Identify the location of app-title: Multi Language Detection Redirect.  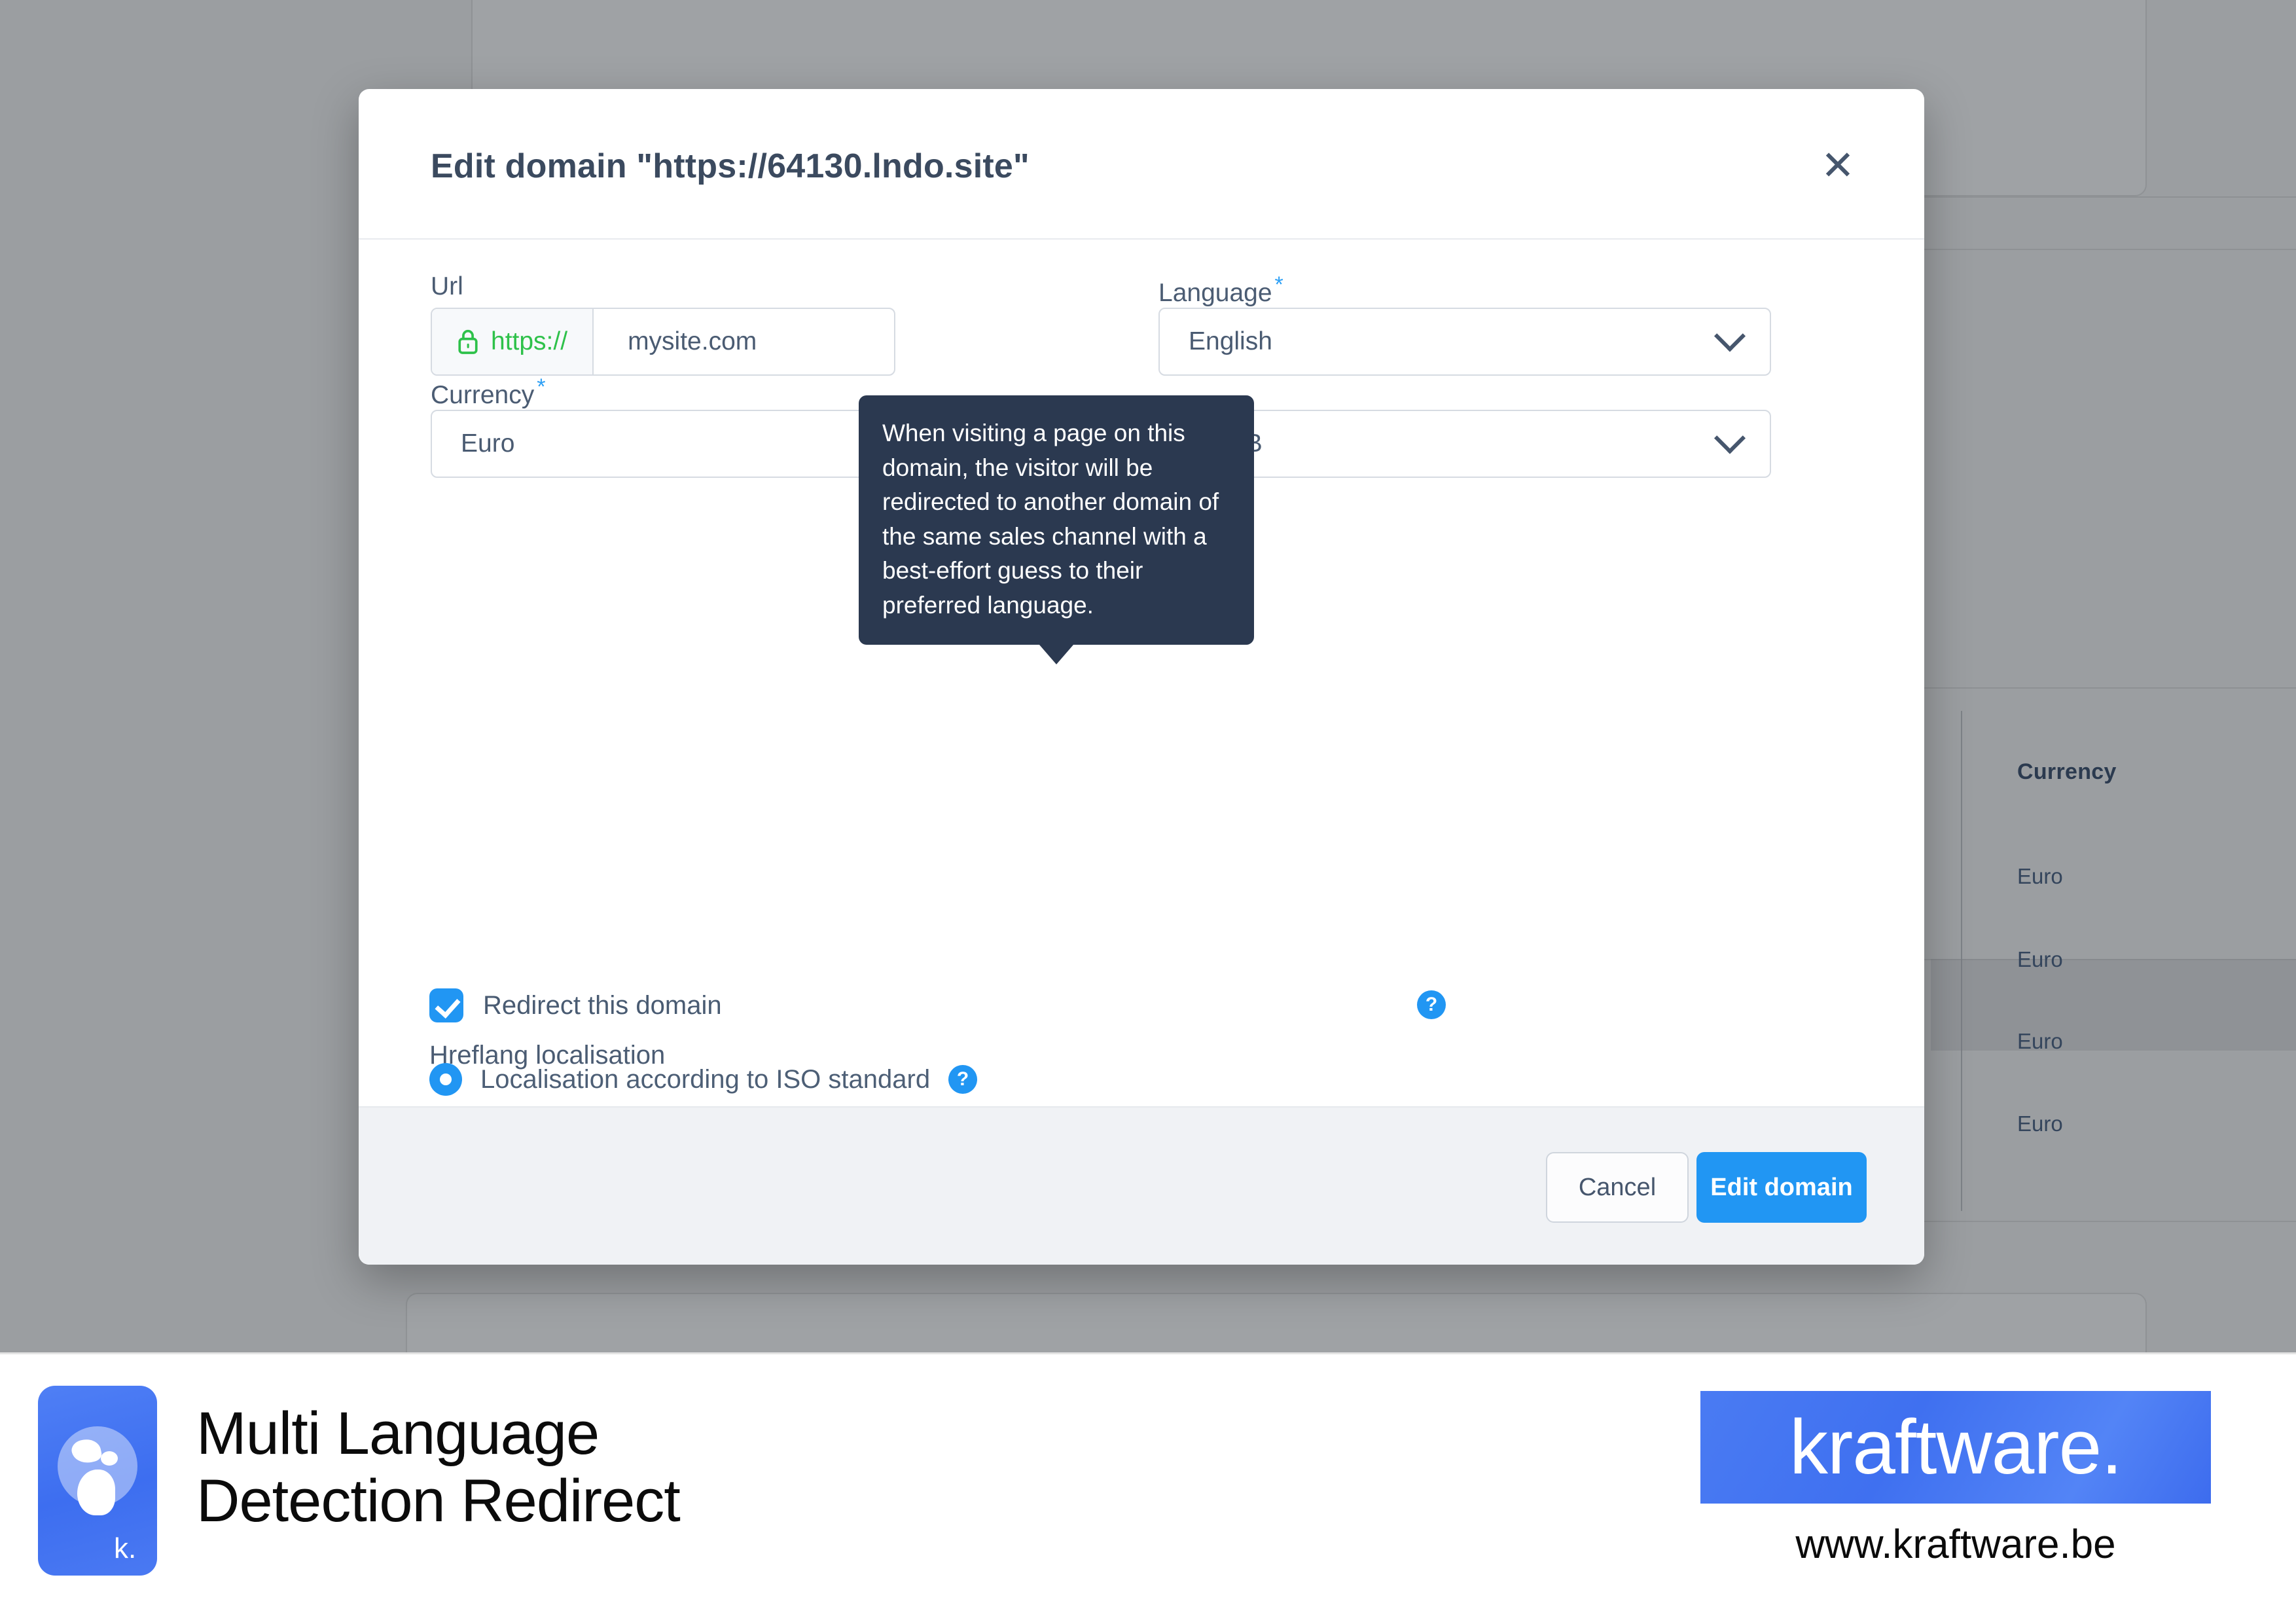
(438, 1467).